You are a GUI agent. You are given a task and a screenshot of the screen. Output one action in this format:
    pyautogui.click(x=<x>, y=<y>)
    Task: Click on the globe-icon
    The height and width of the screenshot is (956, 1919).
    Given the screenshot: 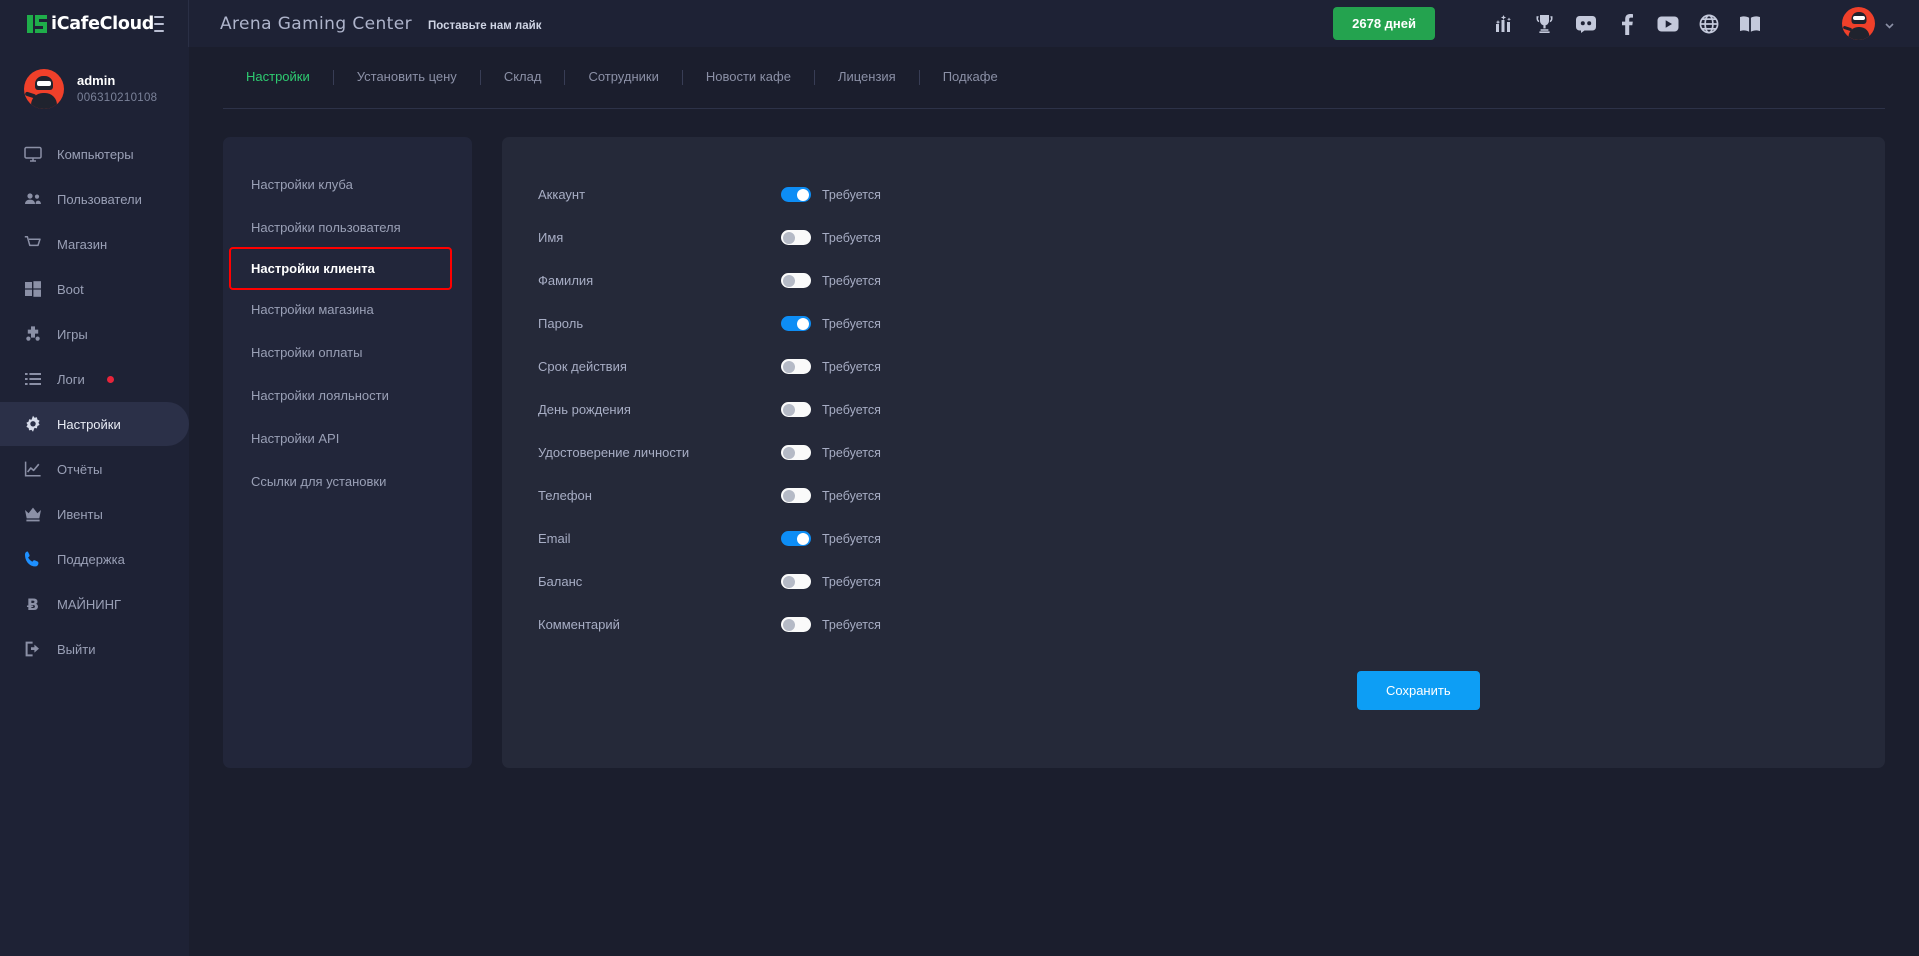 What is the action you would take?
    pyautogui.click(x=1708, y=24)
    